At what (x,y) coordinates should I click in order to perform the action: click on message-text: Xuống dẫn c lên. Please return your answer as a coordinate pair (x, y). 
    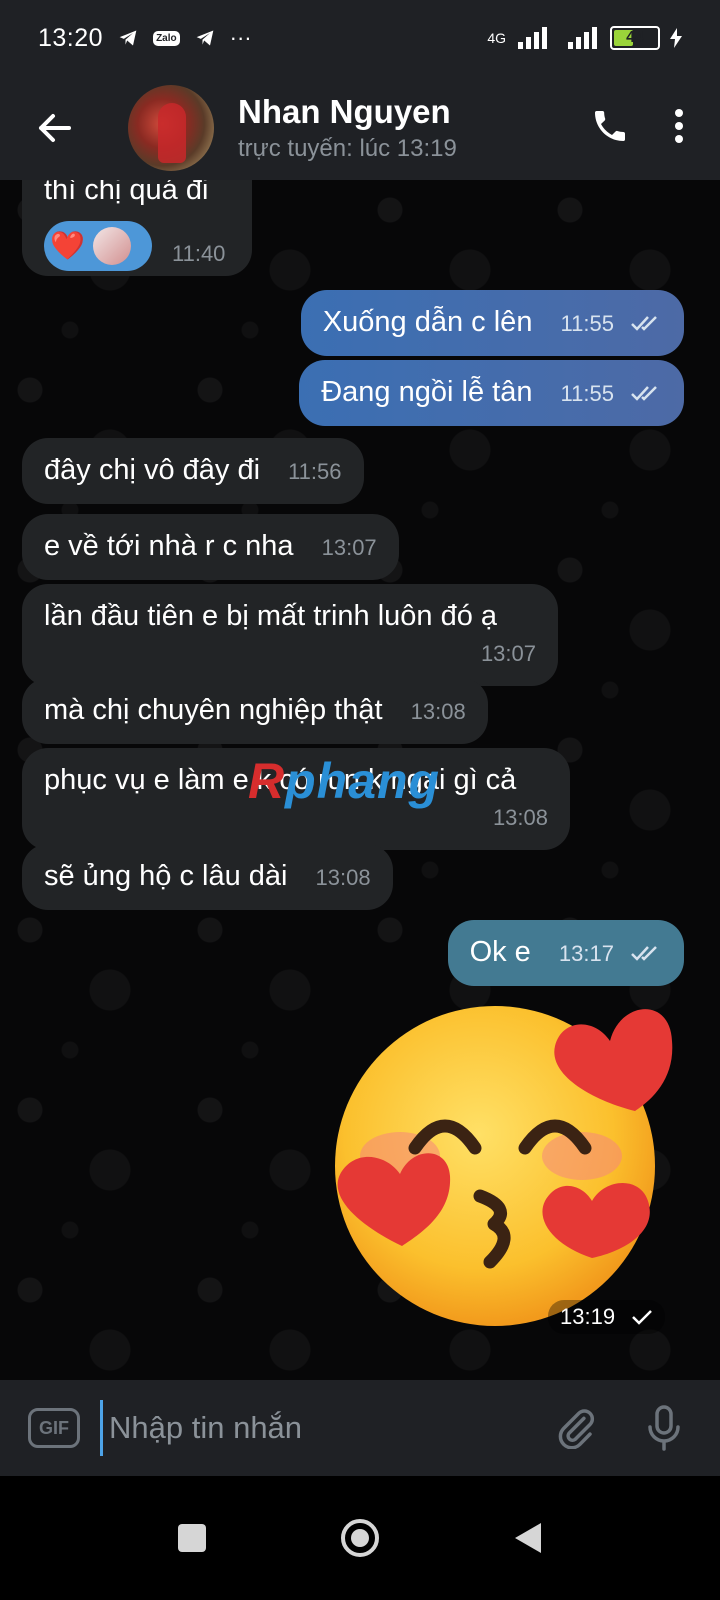
    Looking at the image, I should click on (427, 322).